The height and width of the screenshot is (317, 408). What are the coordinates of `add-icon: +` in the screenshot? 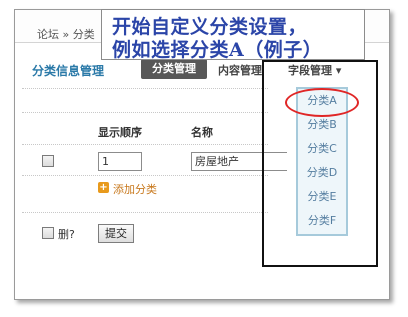 It's located at (103, 187).